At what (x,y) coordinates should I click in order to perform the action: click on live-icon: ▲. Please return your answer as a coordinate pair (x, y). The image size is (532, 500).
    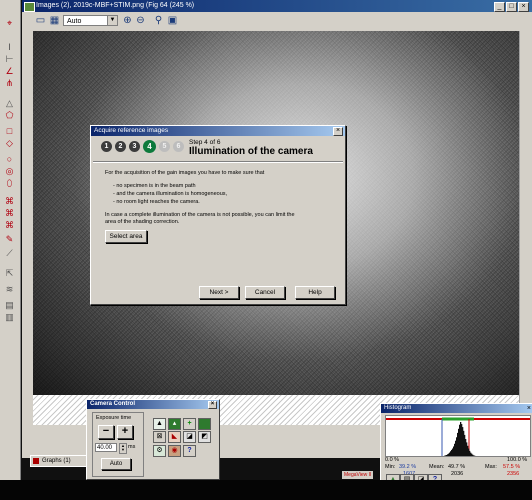
    Looking at the image, I should click on (159, 424).